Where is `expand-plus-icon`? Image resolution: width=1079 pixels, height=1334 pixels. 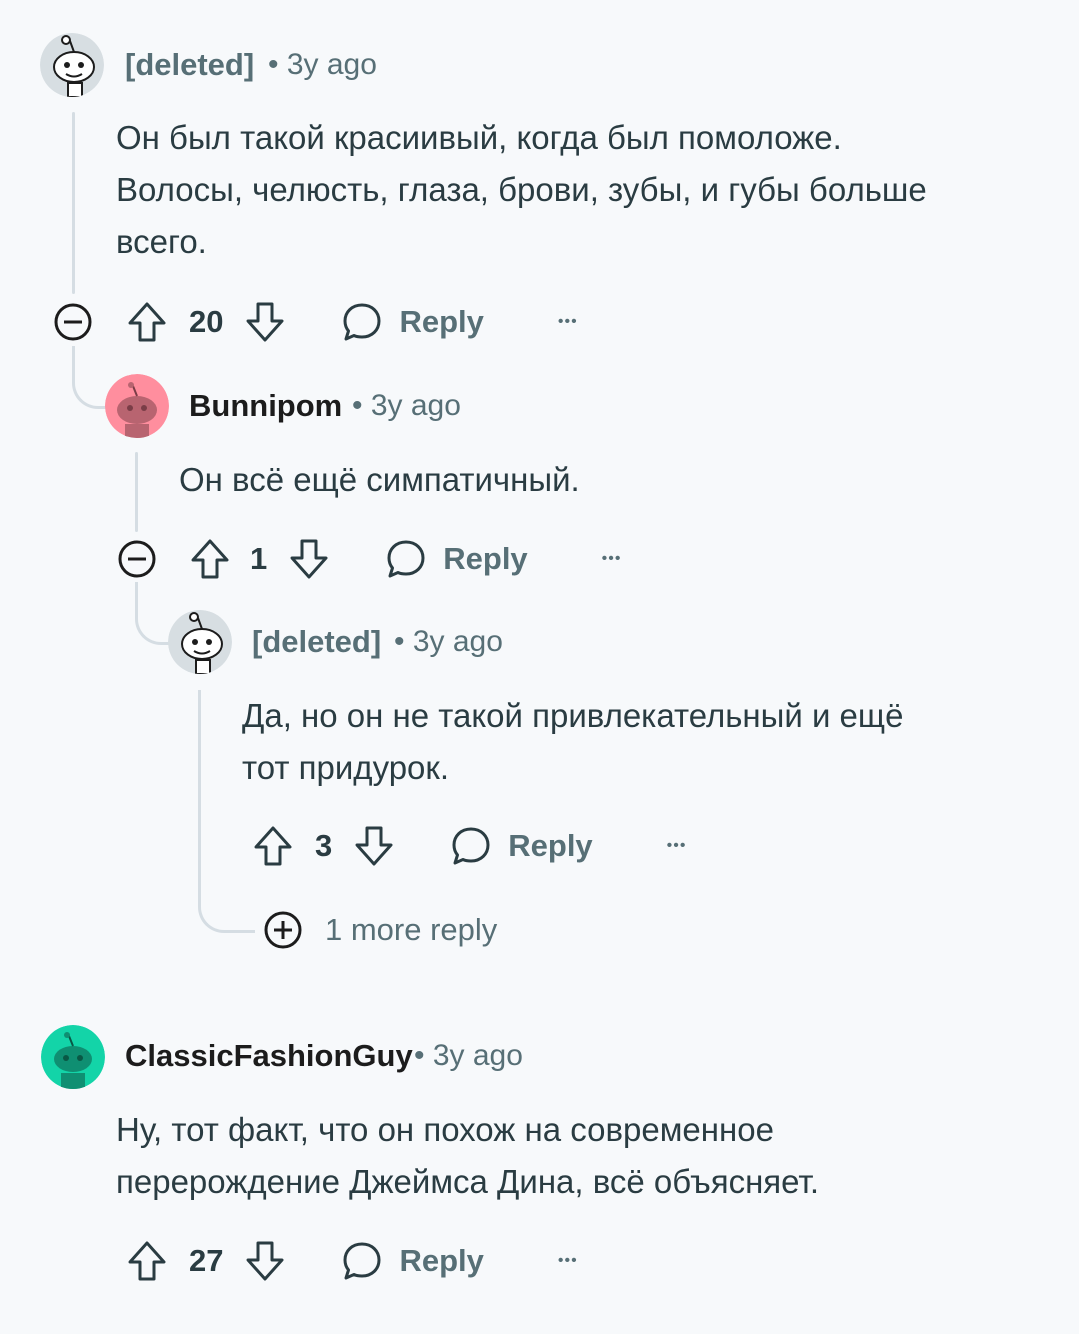
expand-plus-icon is located at coordinates (283, 930).